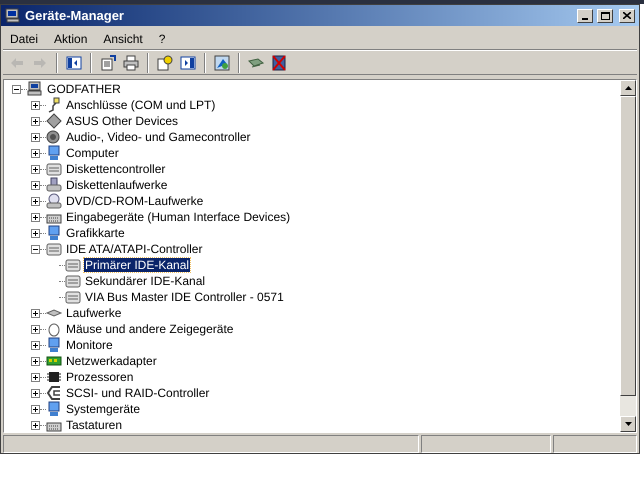  What do you see at coordinates (92, 153) in the screenshot?
I see `tree-item: Computer` at bounding box center [92, 153].